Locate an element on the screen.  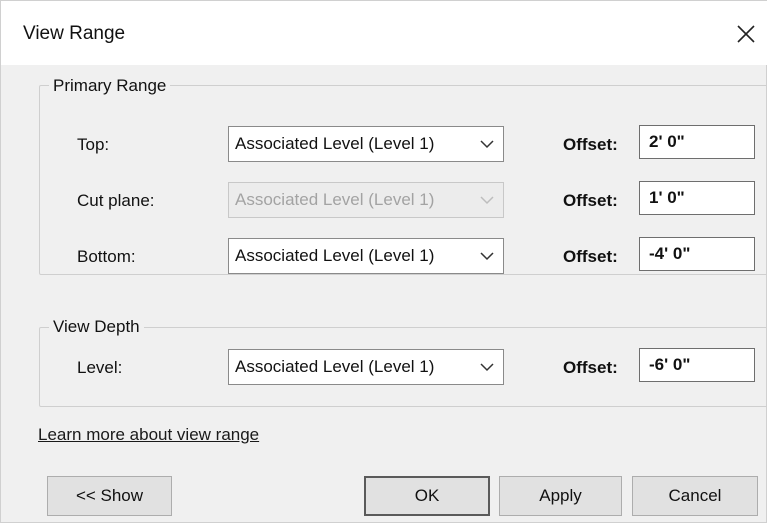
top-offset-input: 2' 0" is located at coordinates (697, 142).